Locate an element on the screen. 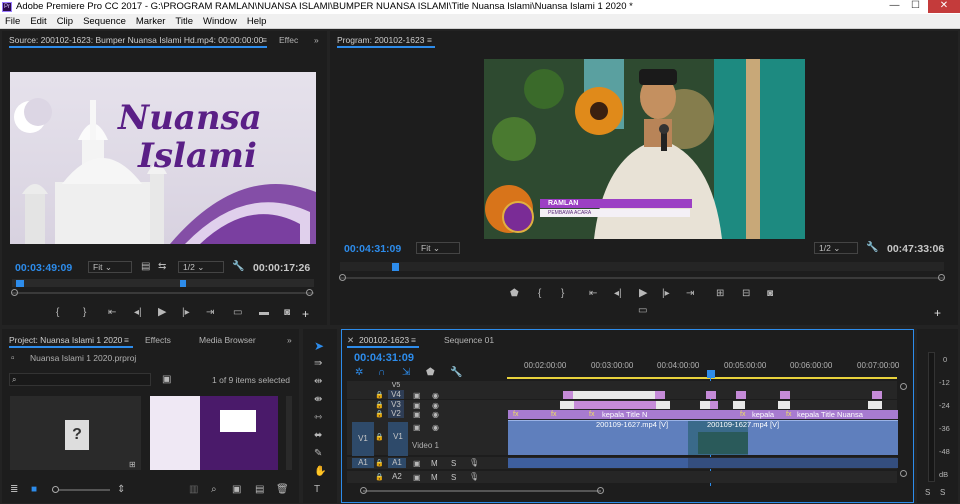 Image resolution: width=960 pixels, height=504 pixels. menu-window: Window is located at coordinates (220, 21).